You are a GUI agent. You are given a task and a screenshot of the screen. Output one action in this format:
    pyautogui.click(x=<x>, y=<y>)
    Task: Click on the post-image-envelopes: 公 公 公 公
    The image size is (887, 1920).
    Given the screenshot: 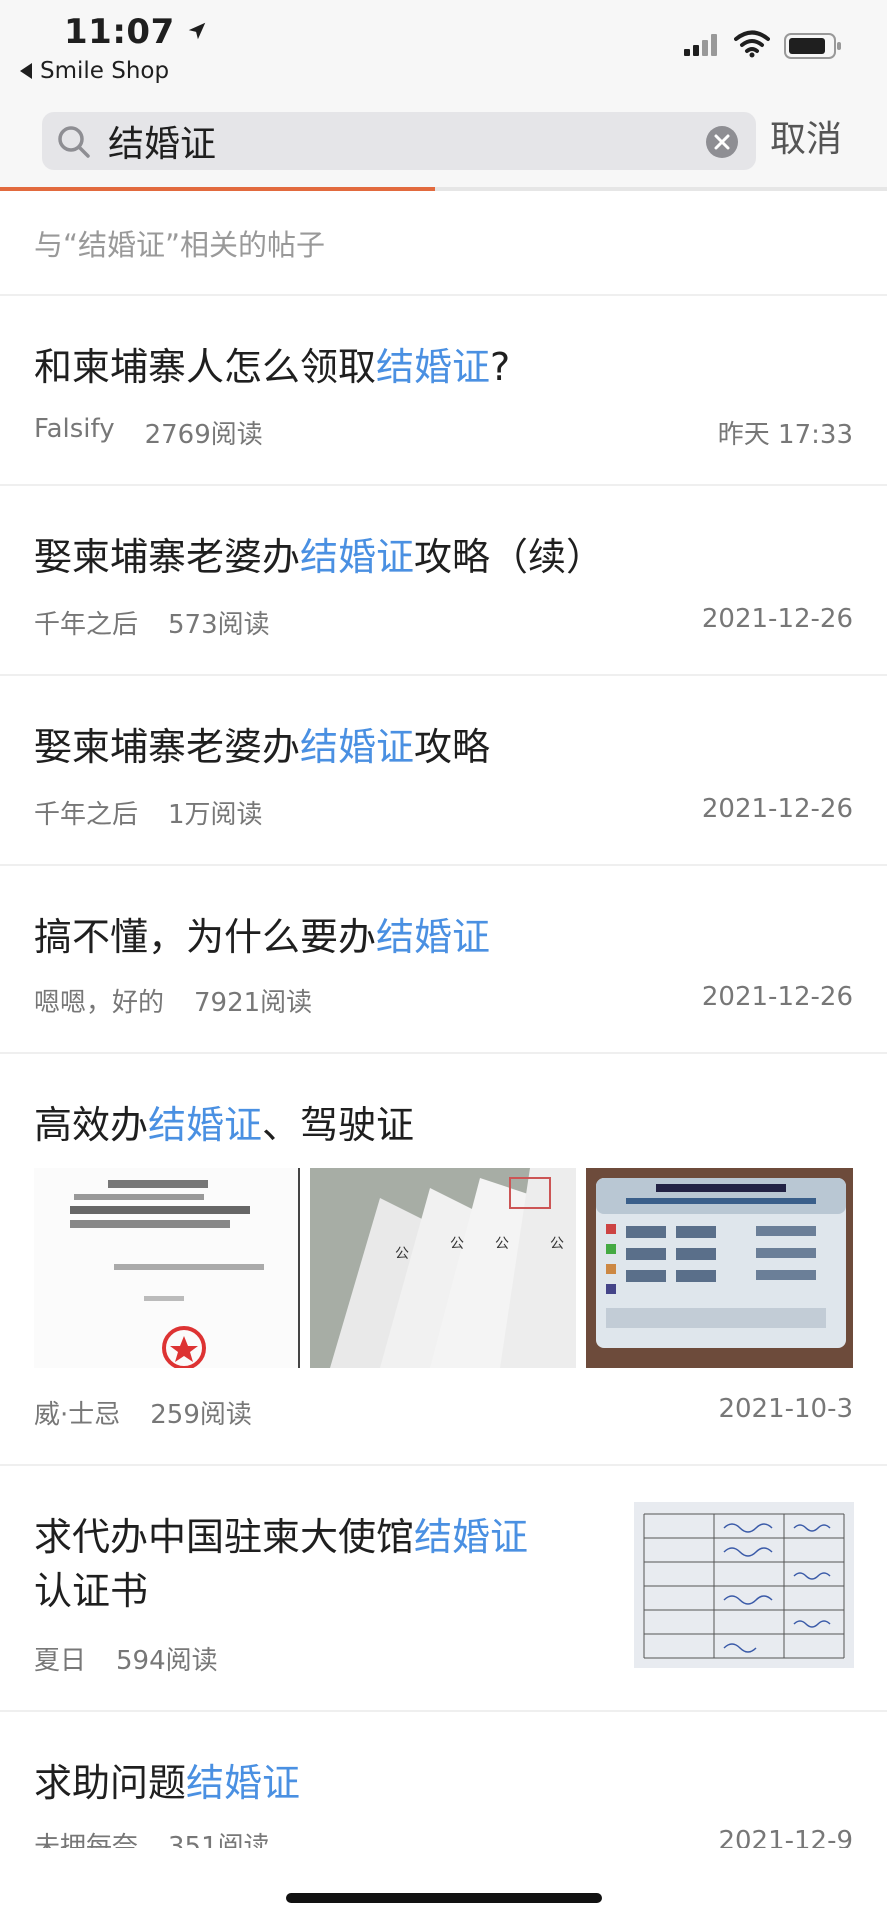 What is the action you would take?
    pyautogui.click(x=443, y=1268)
    